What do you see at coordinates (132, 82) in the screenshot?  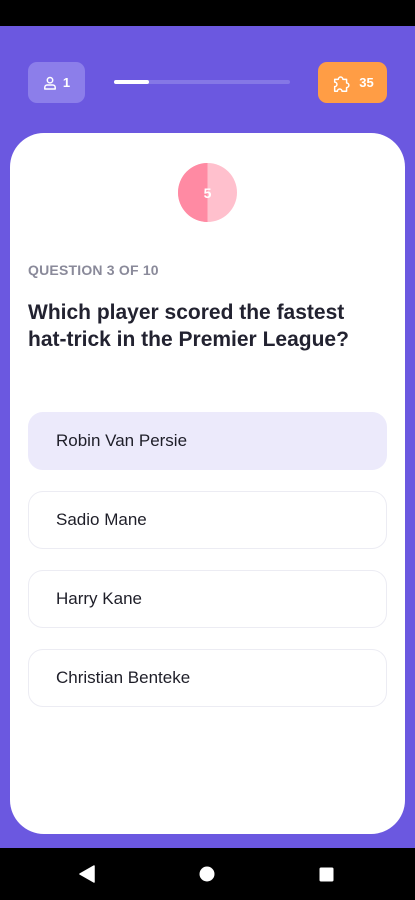 I see `quiz-progress-fill` at bounding box center [132, 82].